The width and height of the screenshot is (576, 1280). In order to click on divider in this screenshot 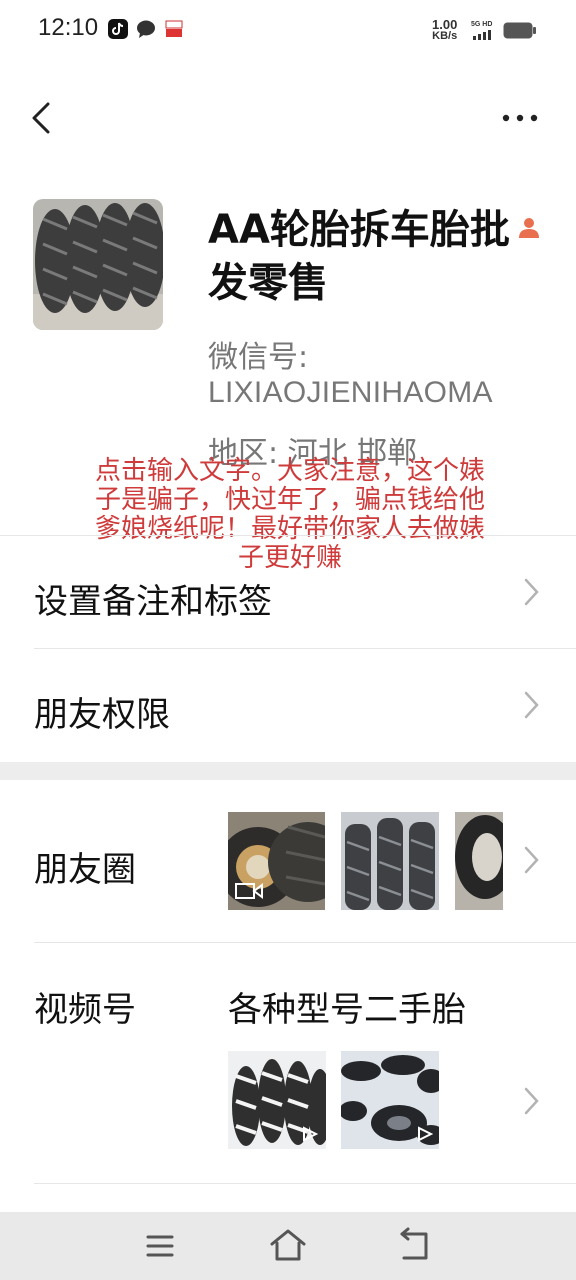, I will do `click(305, 1183)`.